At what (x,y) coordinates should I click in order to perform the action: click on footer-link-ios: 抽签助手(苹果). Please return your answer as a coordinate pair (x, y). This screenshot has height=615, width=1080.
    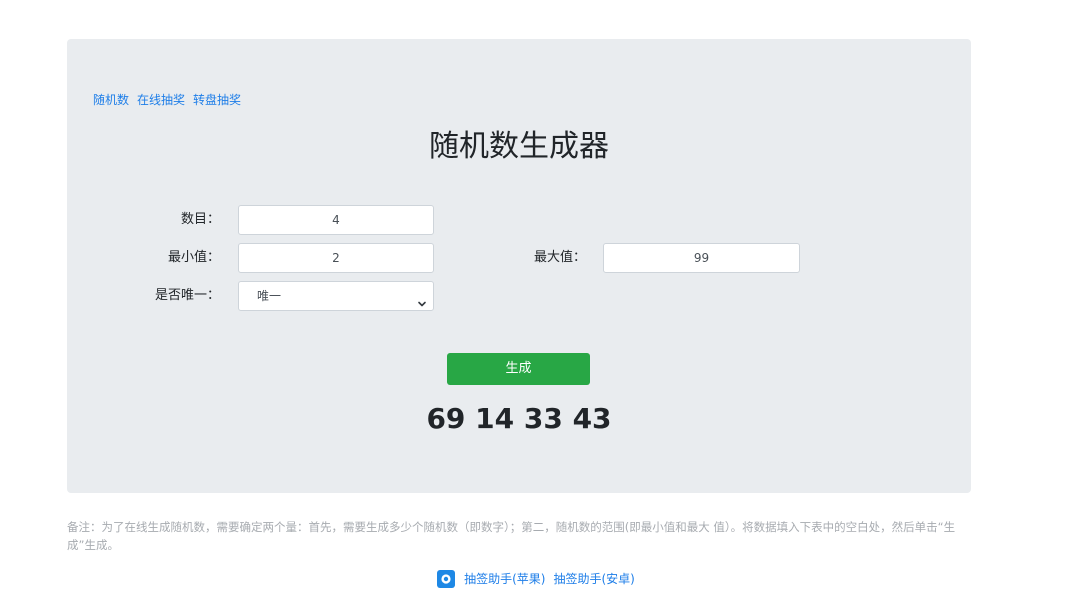
    Looking at the image, I should click on (504, 579).